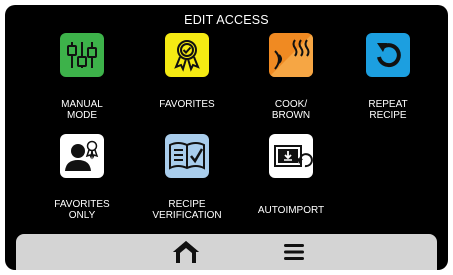  Describe the element at coordinates (187, 104) in the screenshot. I see `tile-label: FAVORITES` at that location.